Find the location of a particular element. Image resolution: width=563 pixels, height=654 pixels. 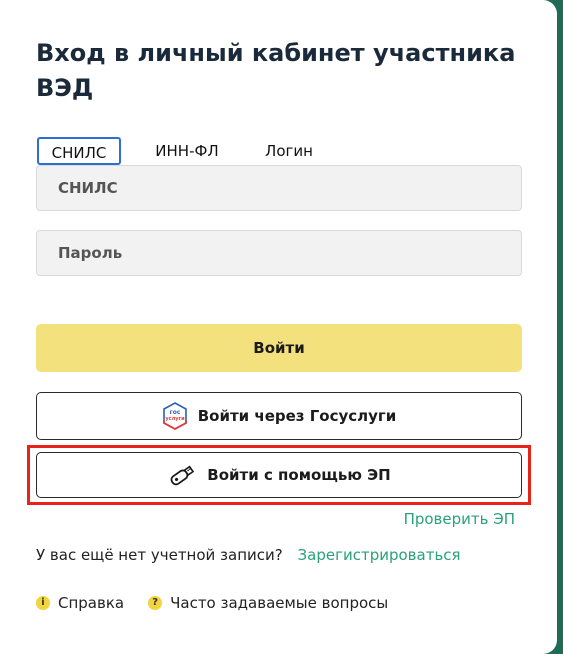

ep-login-button: Войти с помощью ЭП is located at coordinates (279, 475).